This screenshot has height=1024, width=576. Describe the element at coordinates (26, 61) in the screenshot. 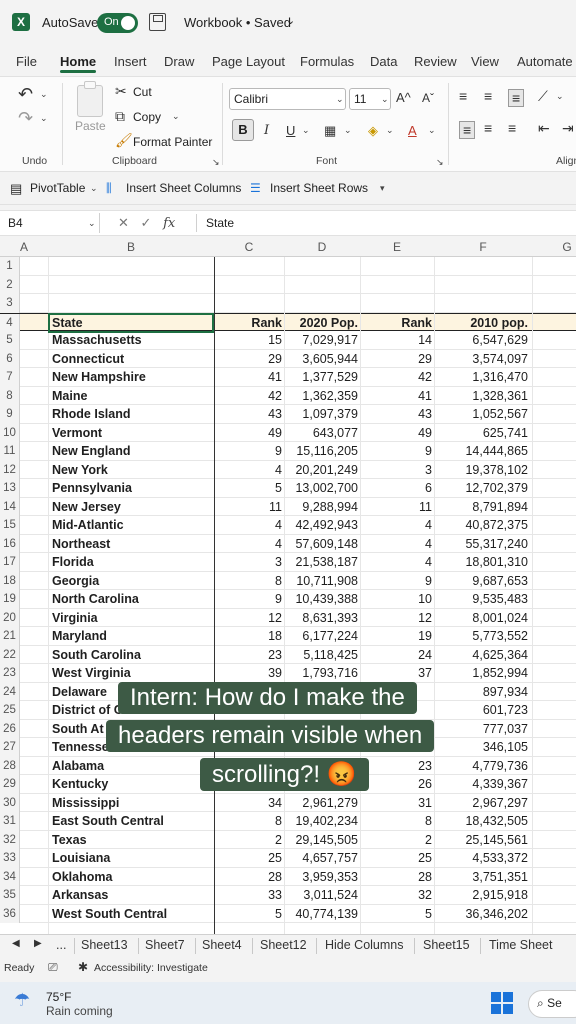

I see `tab-file: File` at that location.